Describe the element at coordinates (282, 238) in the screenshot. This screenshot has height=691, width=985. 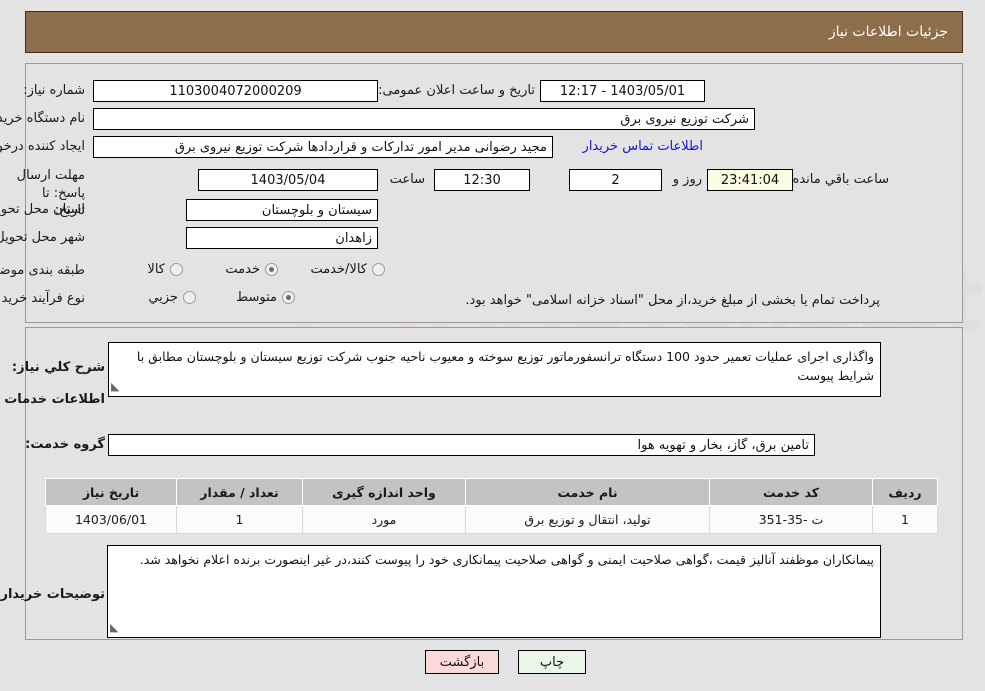
I see `delivery-city-value: زاهدان` at that location.